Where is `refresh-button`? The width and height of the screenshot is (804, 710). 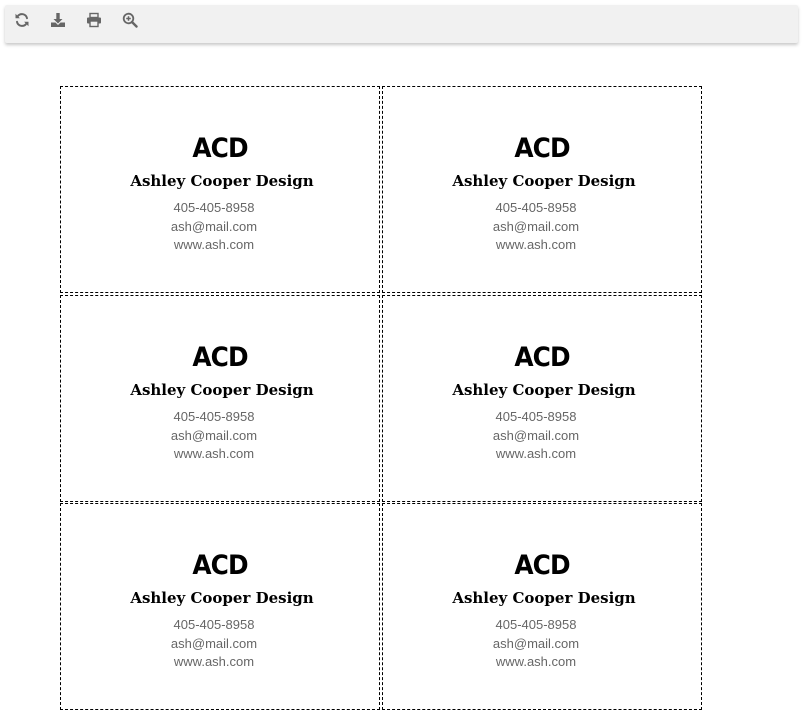 refresh-button is located at coordinates (22, 20).